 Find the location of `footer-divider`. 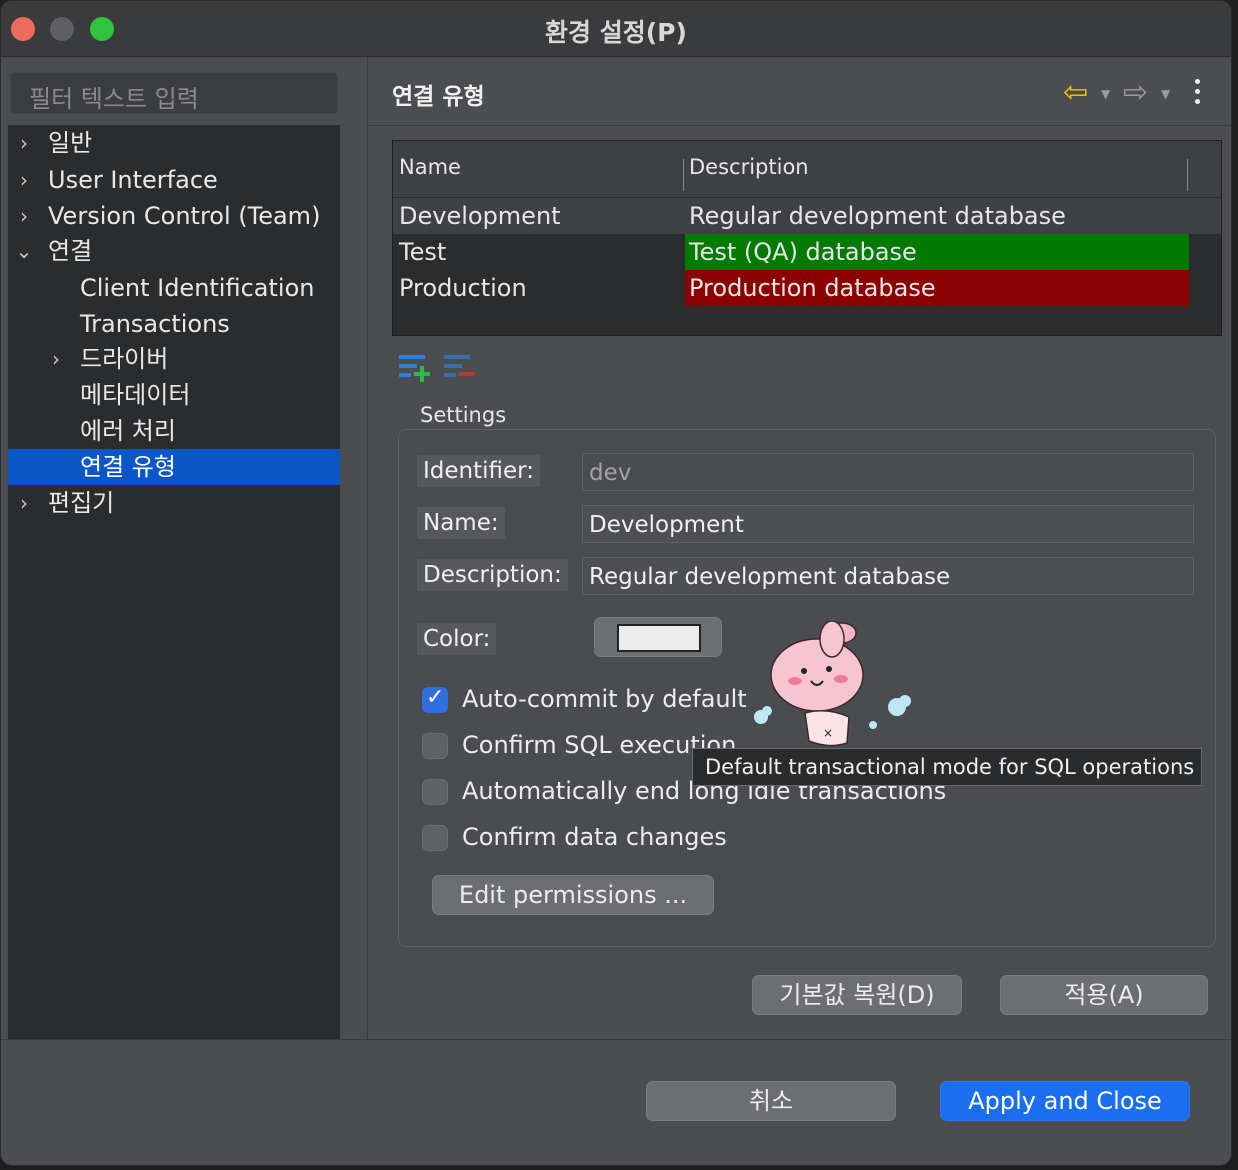

footer-divider is located at coordinates (616, 1039).